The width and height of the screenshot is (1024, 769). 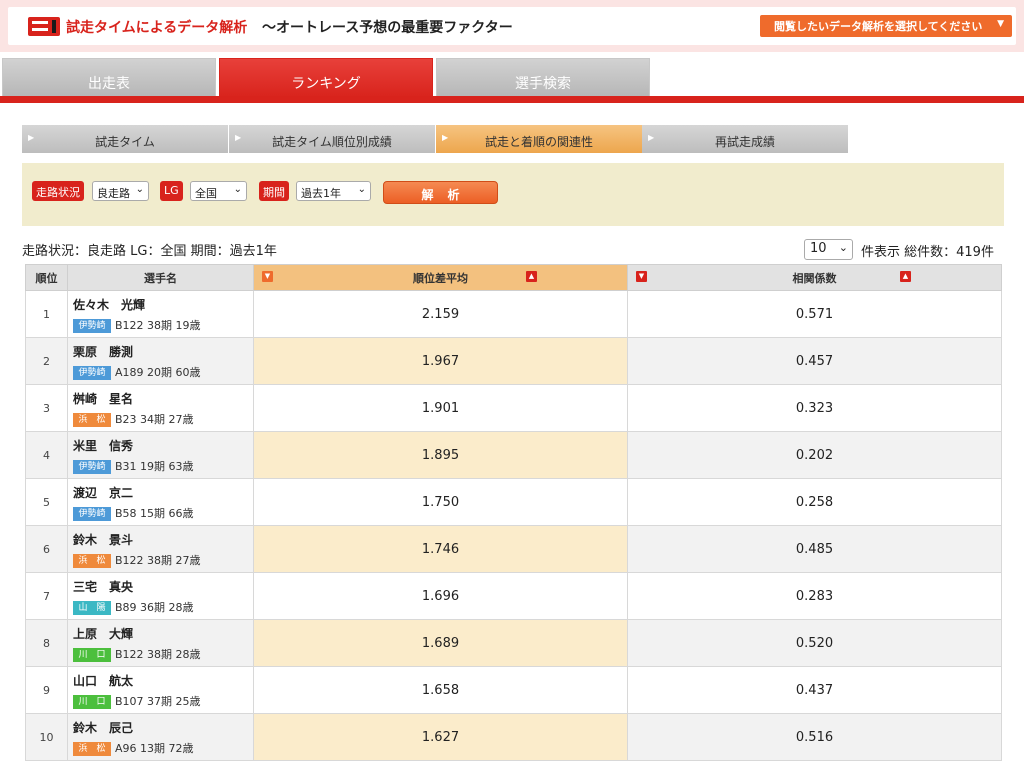 I want to click on analyze-button: 解析, so click(x=440, y=192).